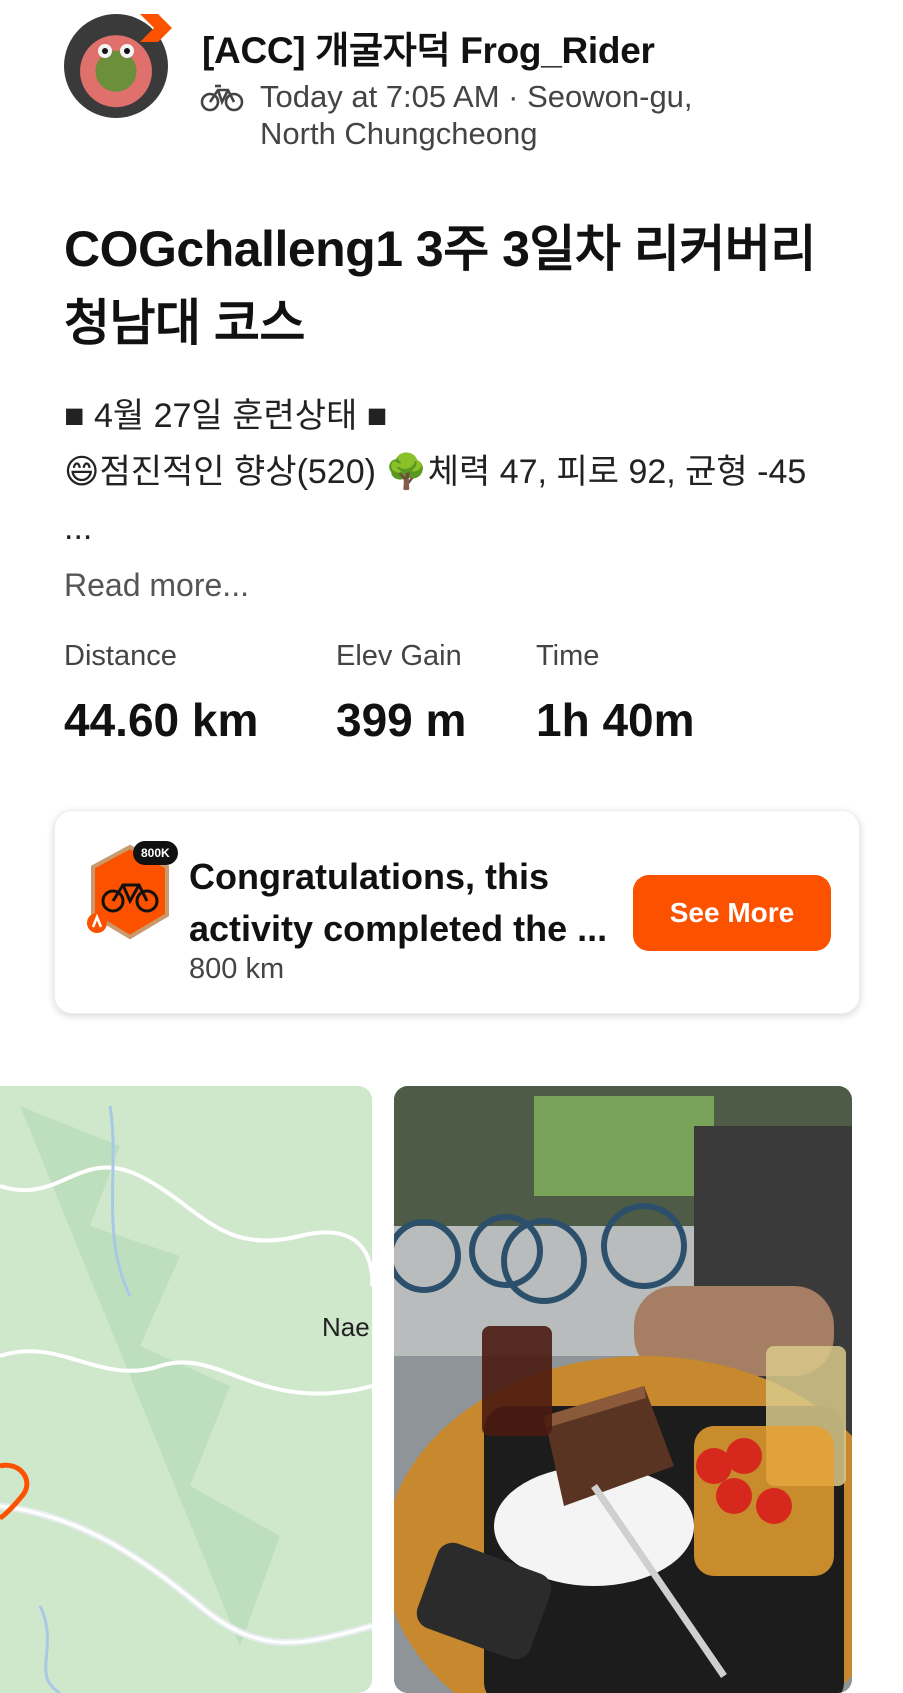 This screenshot has width=903, height=1693. I want to click on see-more-button: See More, so click(732, 913).